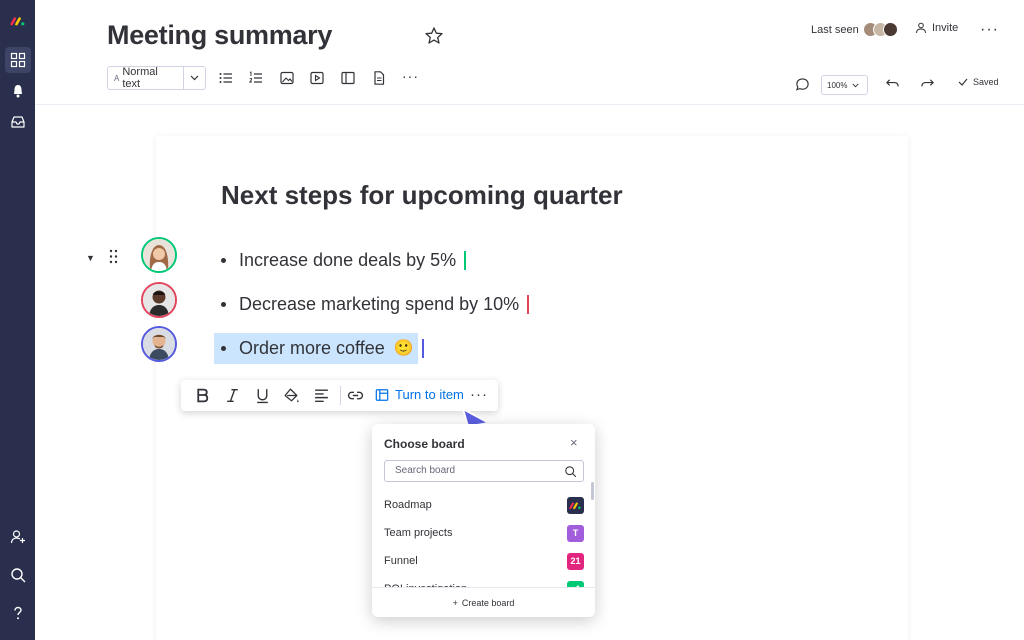  I want to click on text-style-select: A Normal text, so click(156, 78).